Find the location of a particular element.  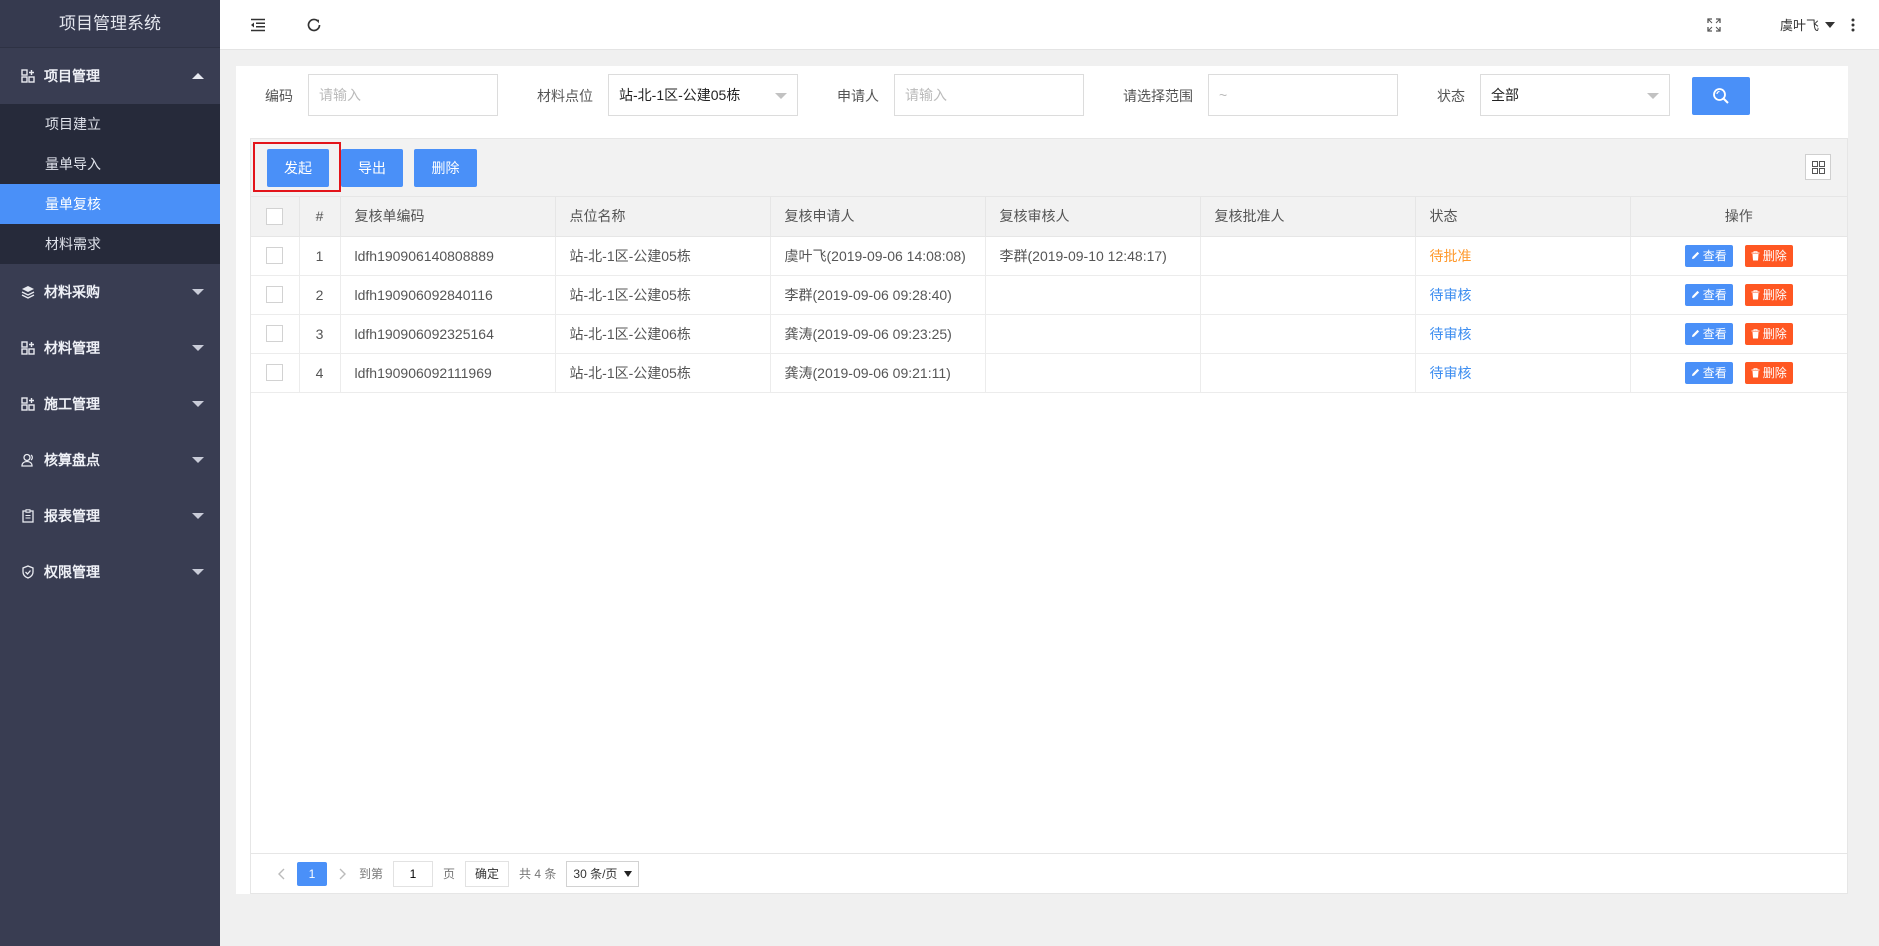

current-page: 1 is located at coordinates (312, 873).